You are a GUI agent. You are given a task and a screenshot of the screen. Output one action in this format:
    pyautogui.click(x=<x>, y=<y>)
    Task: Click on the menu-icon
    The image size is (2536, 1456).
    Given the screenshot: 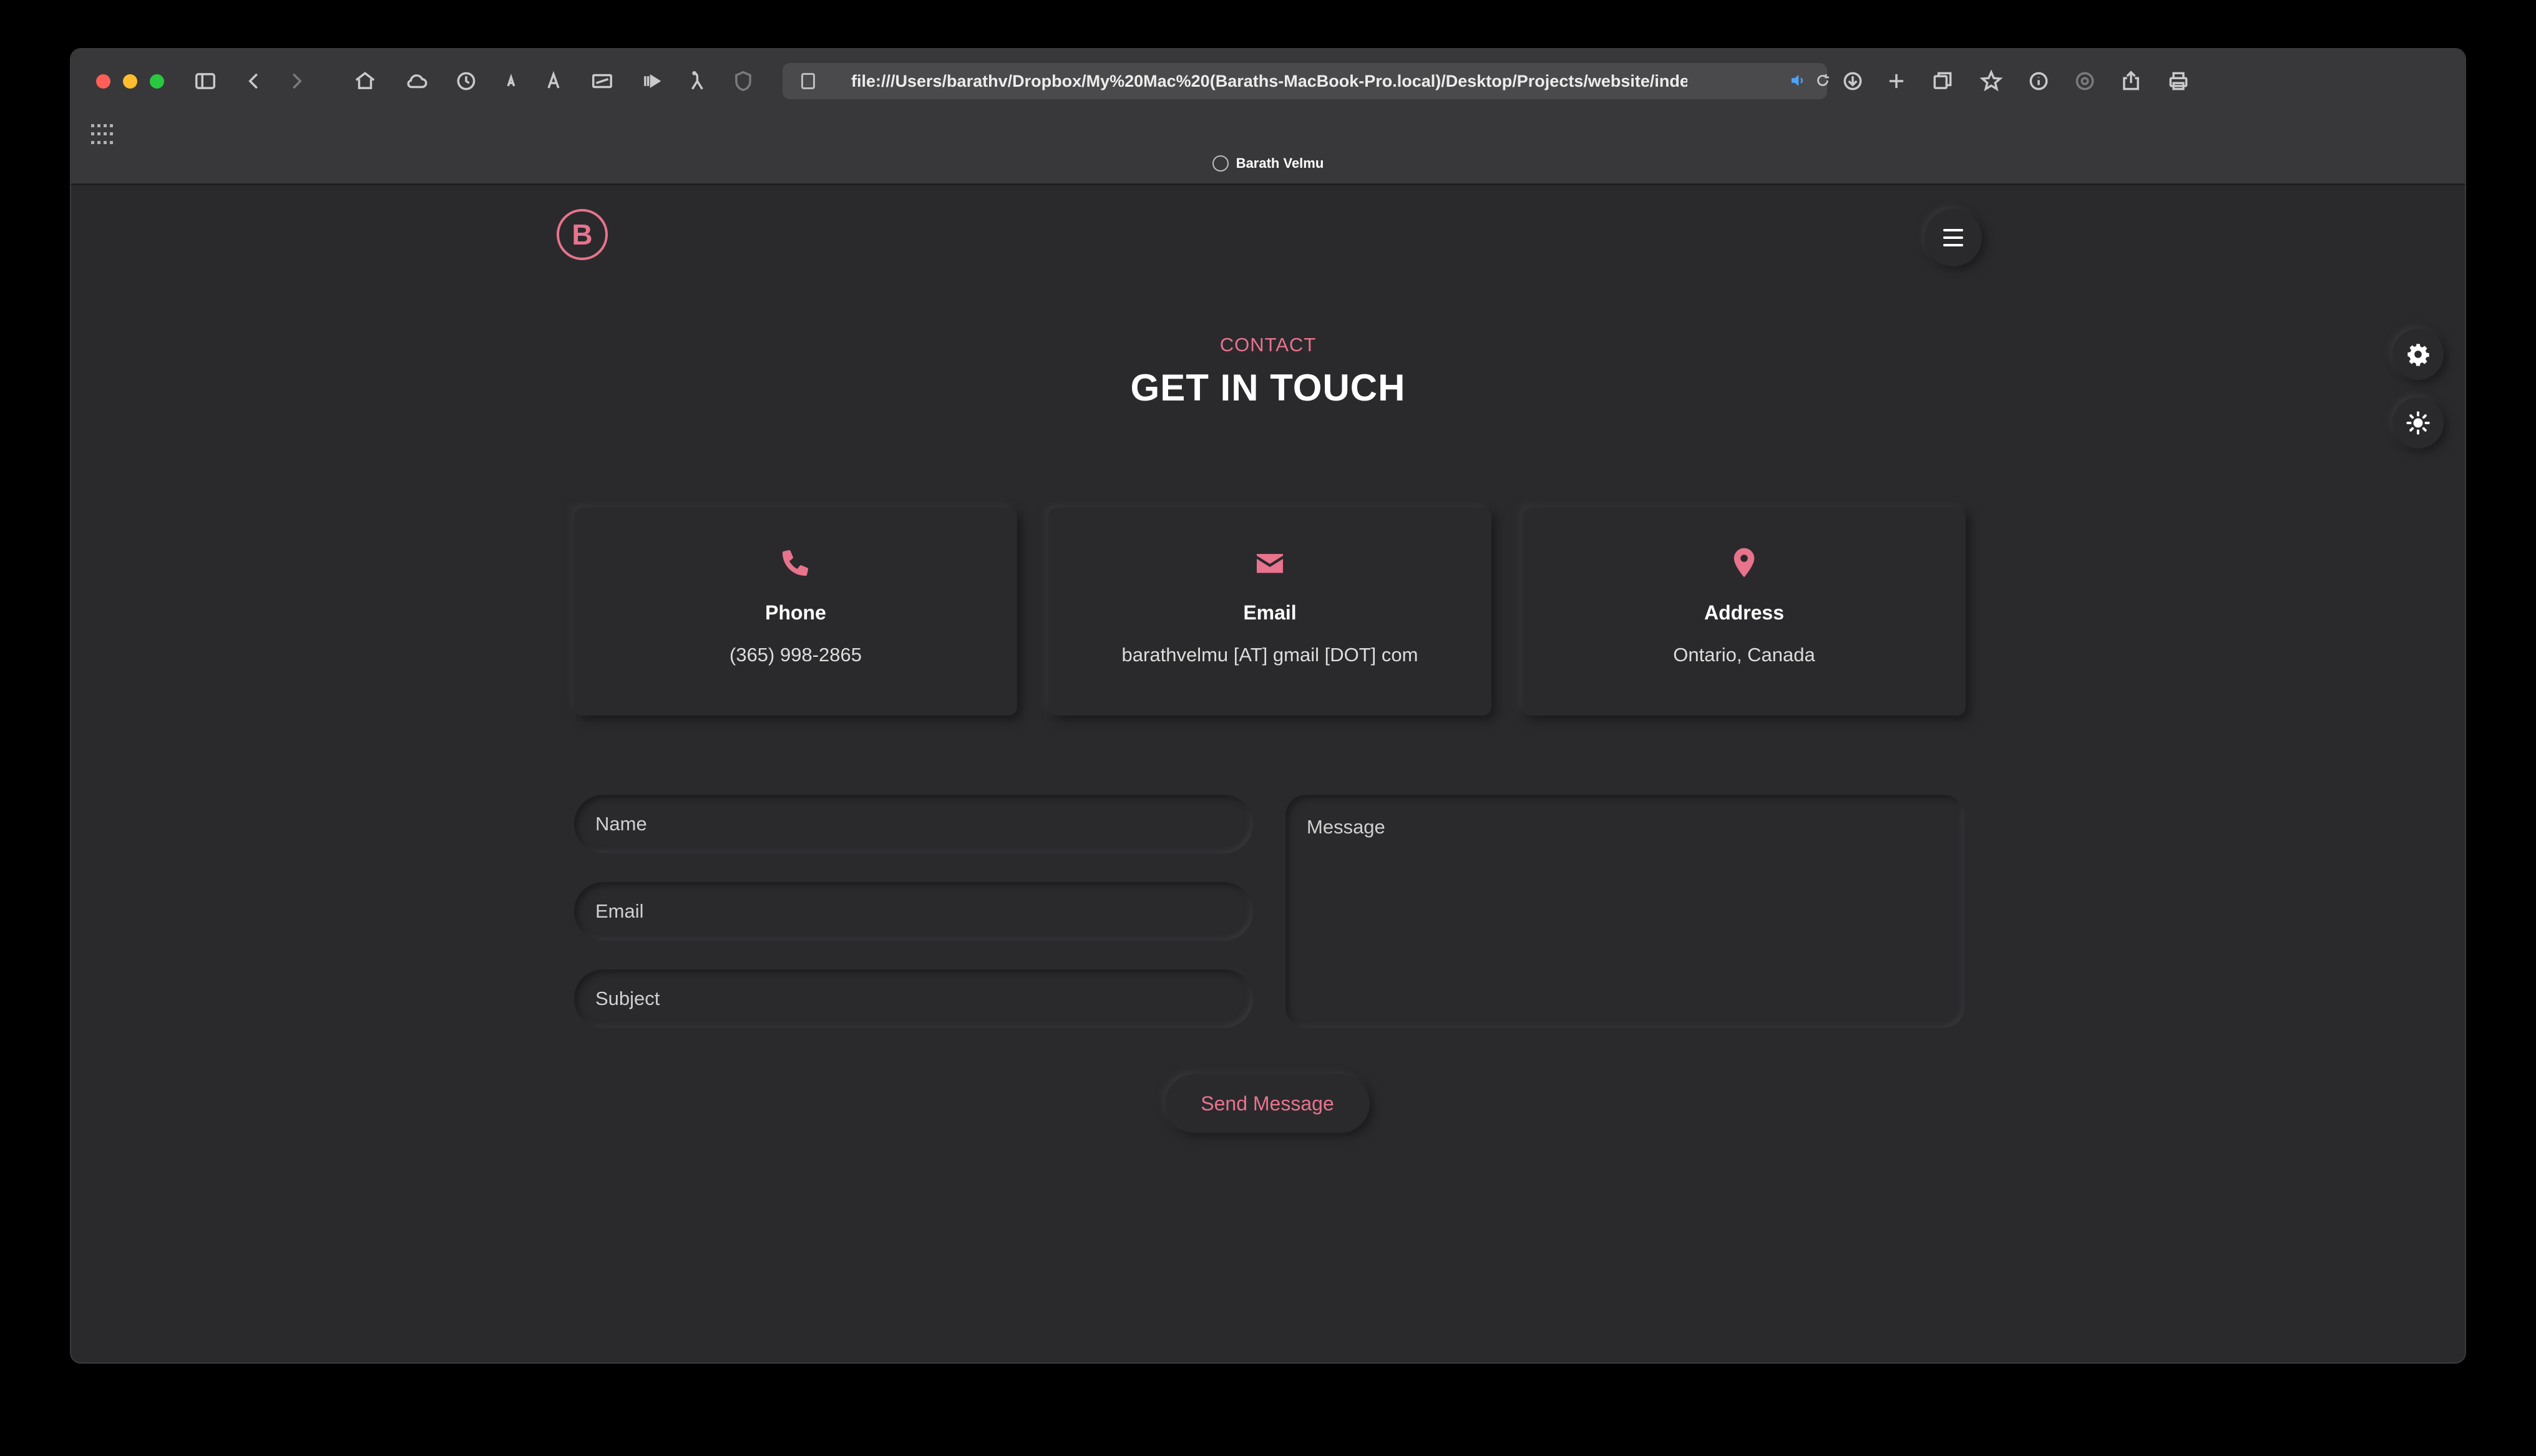 What is the action you would take?
    pyautogui.click(x=1953, y=230)
    